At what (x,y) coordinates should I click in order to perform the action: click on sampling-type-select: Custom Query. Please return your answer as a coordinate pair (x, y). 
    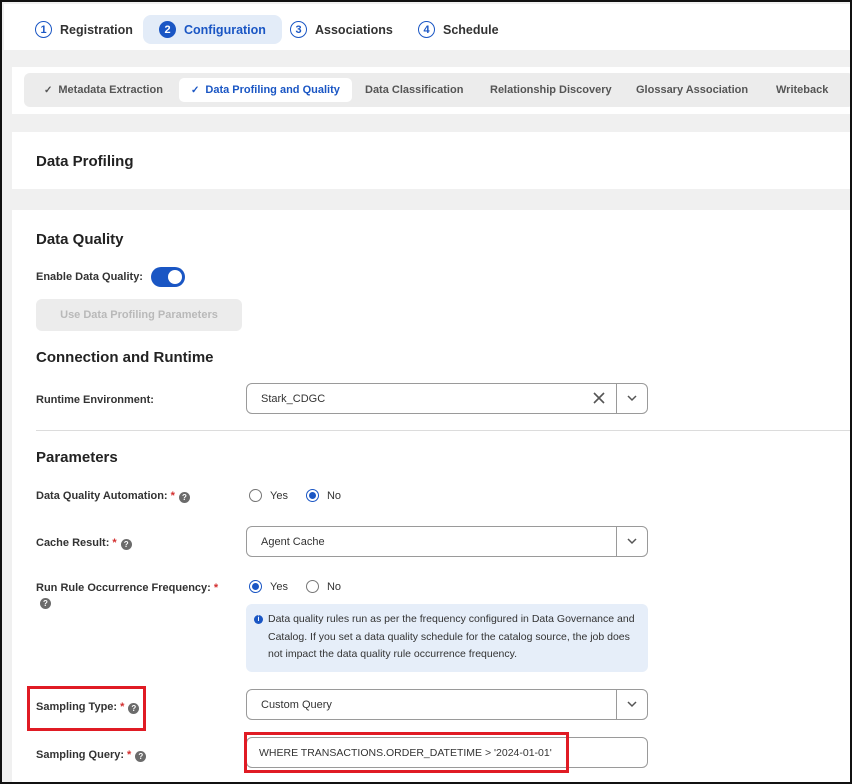
    Looking at the image, I should click on (447, 704).